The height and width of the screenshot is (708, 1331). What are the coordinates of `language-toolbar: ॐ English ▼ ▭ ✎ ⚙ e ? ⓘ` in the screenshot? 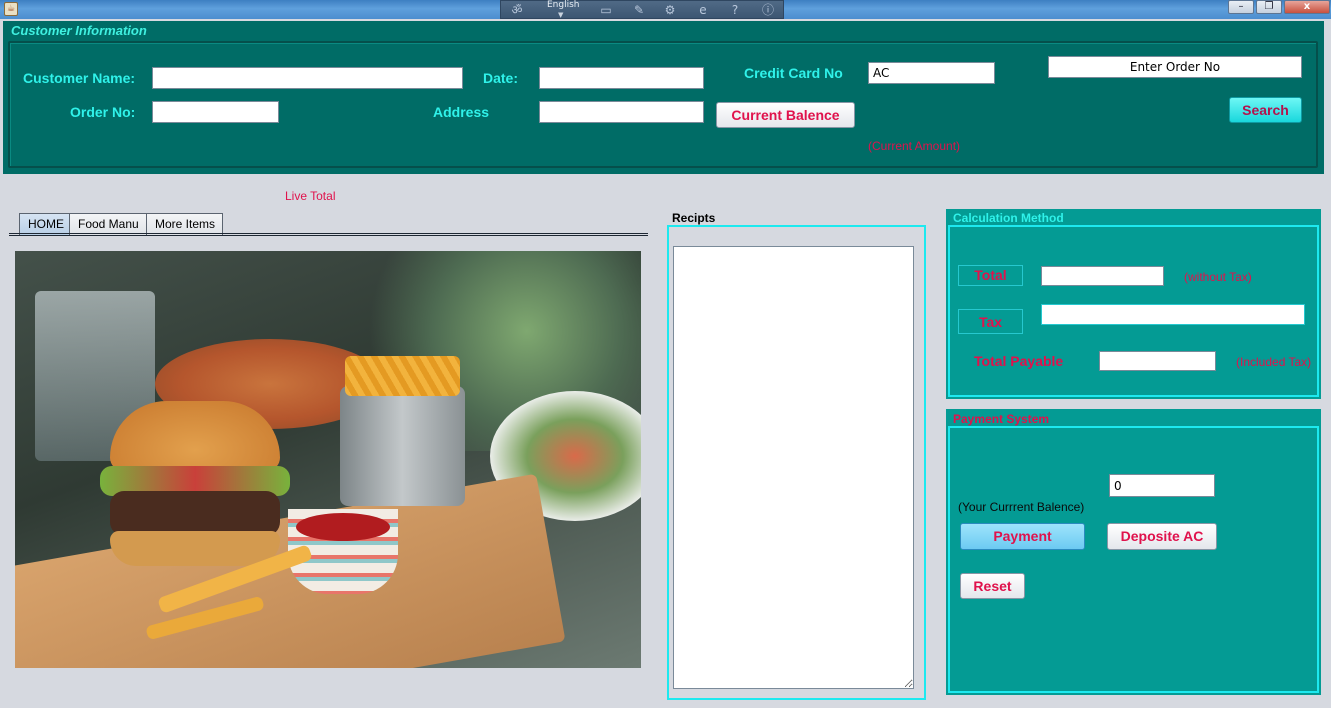 It's located at (642, 9).